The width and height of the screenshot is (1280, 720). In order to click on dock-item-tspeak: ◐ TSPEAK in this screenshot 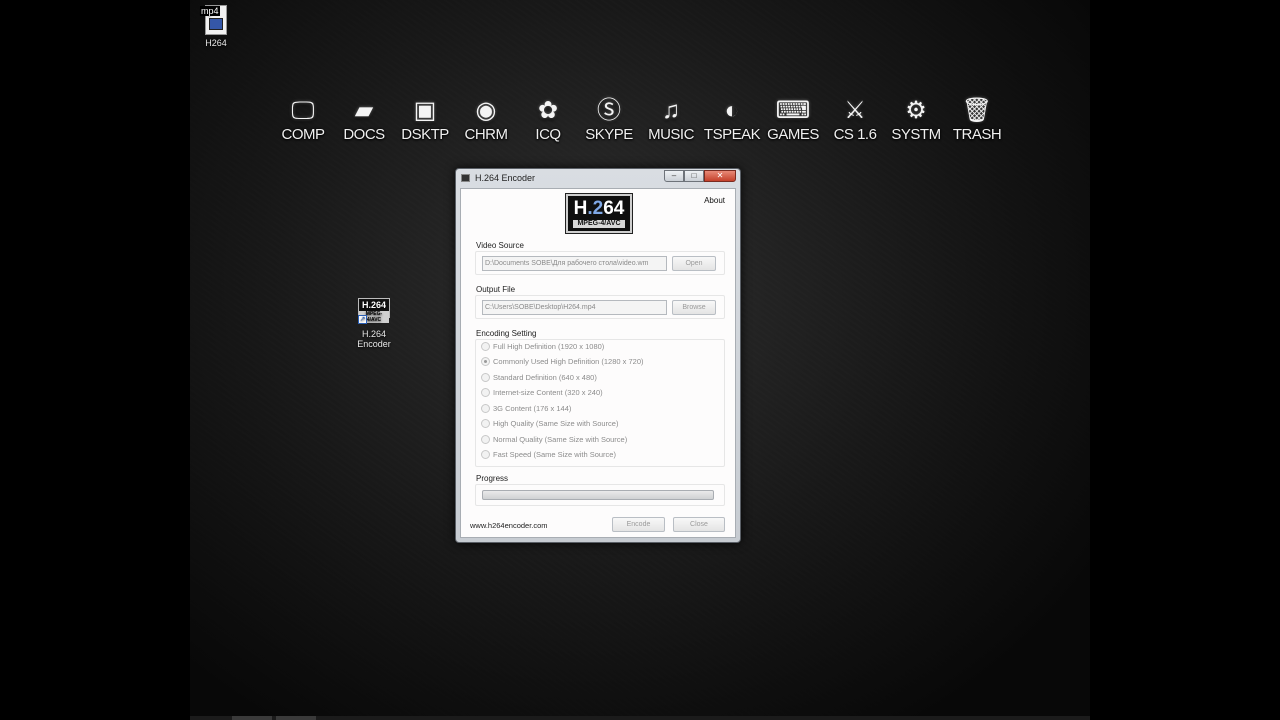, I will do `click(732, 119)`.